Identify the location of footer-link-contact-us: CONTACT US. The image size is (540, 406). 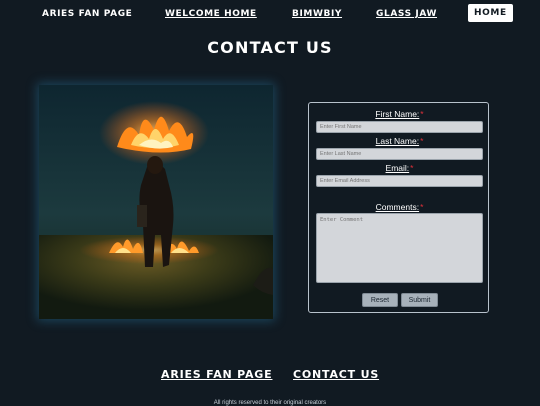
(336, 374).